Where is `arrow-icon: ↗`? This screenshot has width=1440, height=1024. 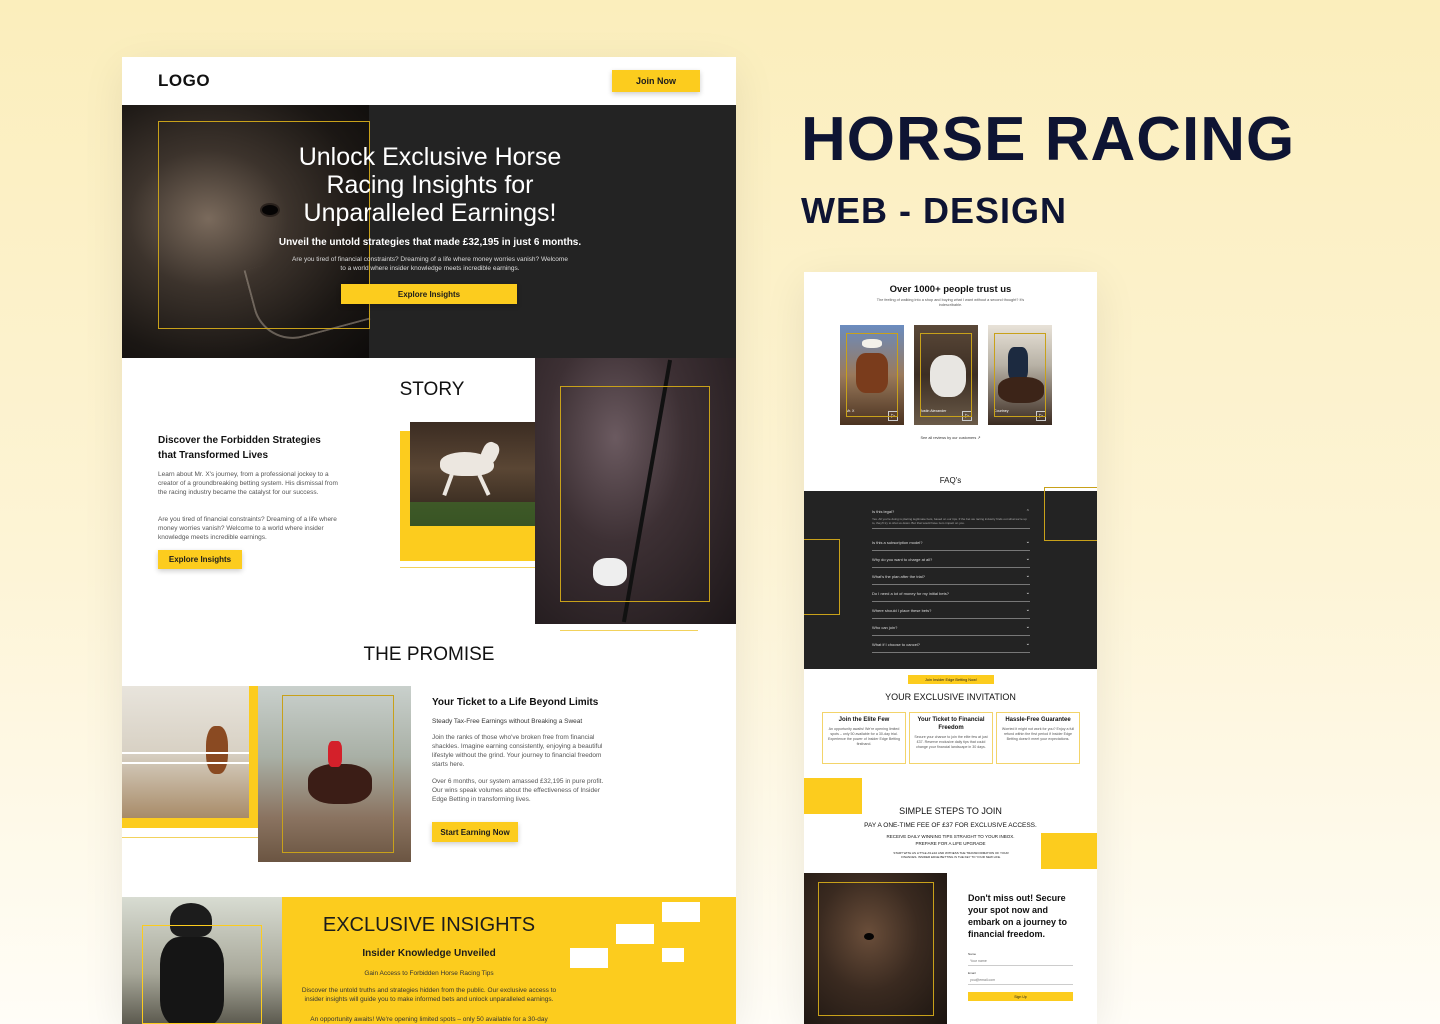
arrow-icon: ↗ is located at coordinates (979, 438).